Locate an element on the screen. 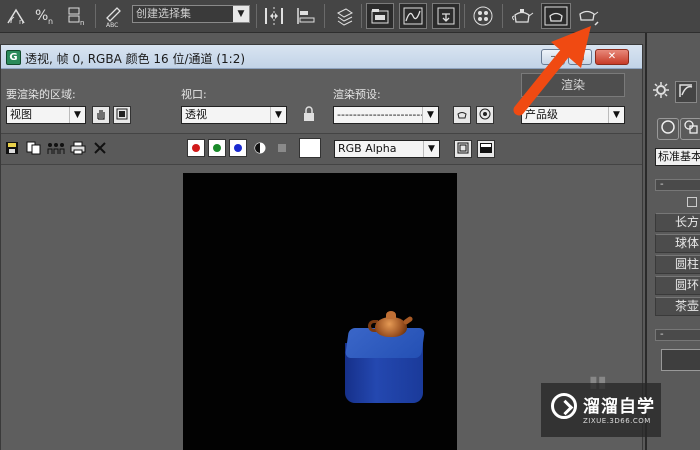  annotation-arrow-icon is located at coordinates (552, 71).